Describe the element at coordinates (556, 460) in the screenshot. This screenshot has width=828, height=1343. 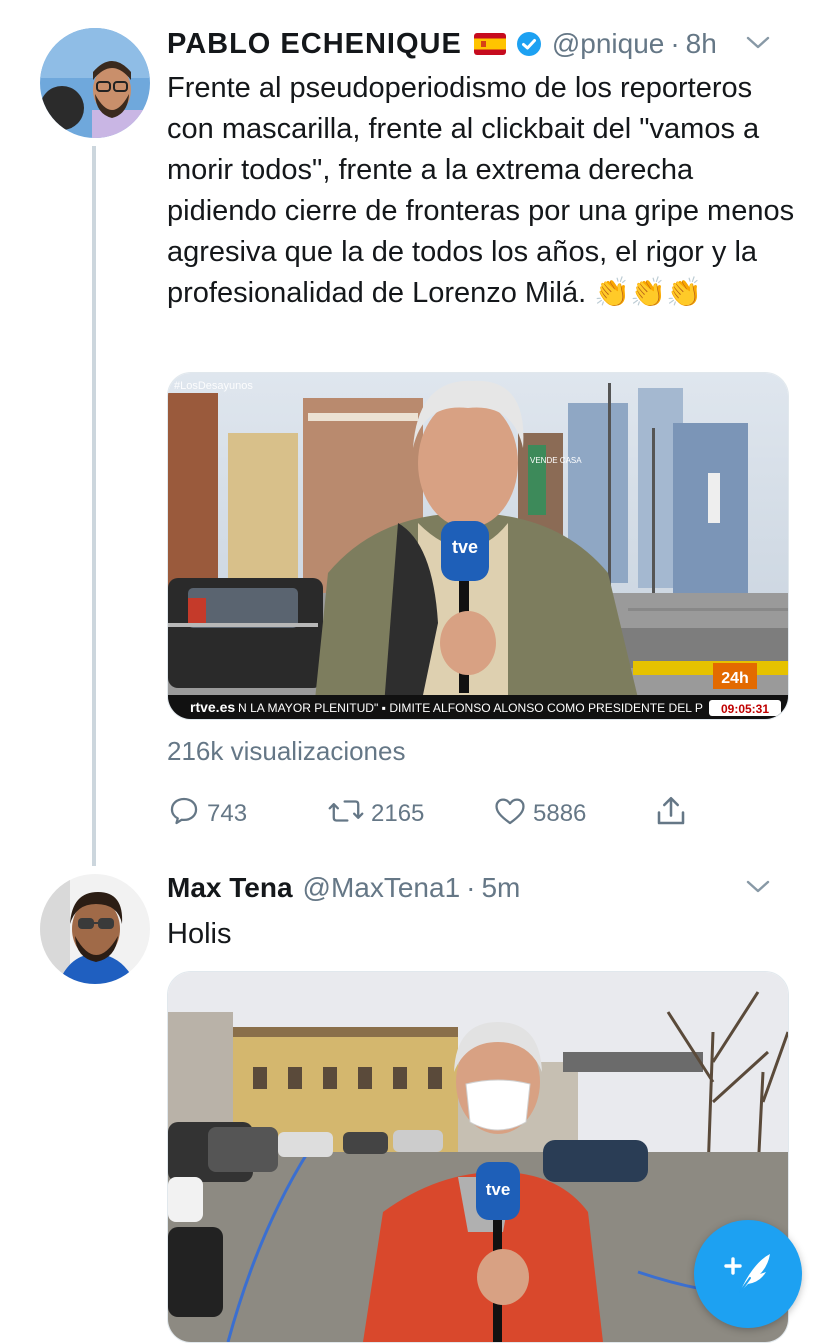
I see `sign-text: VENDE CASA` at that location.